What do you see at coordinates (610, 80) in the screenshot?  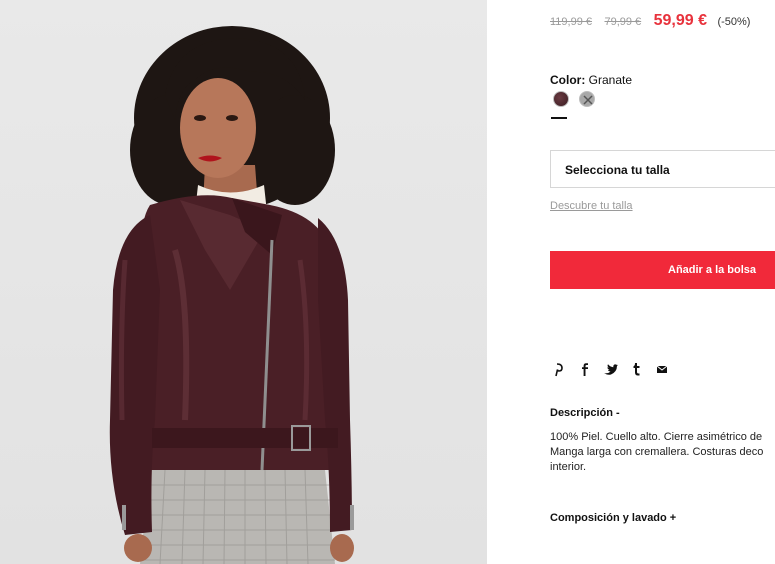 I see `color-label-value: Granate` at bounding box center [610, 80].